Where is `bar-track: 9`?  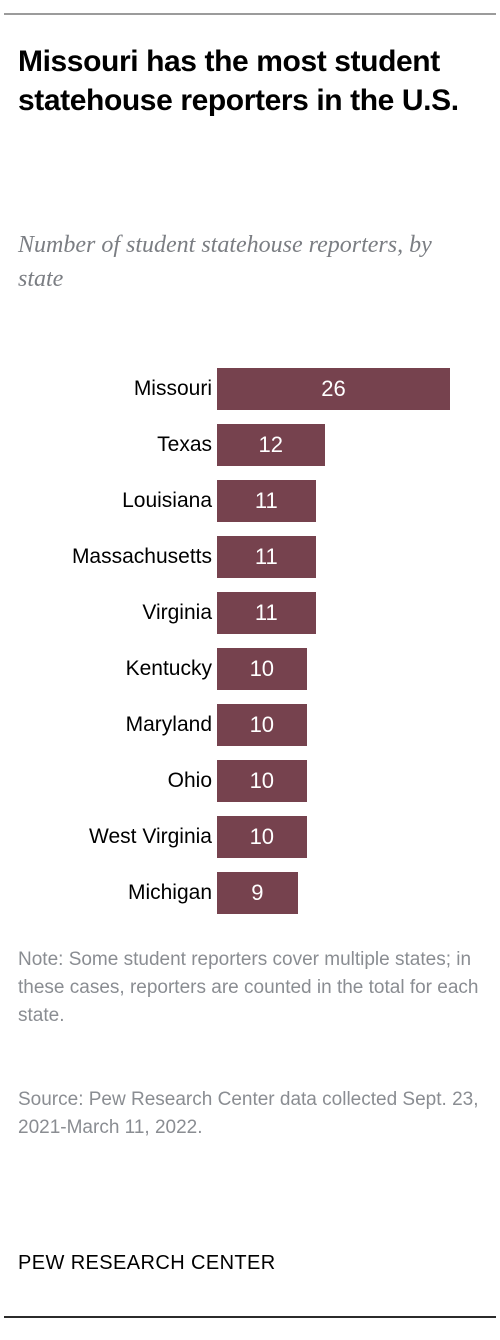 bar-track: 9 is located at coordinates (333, 893).